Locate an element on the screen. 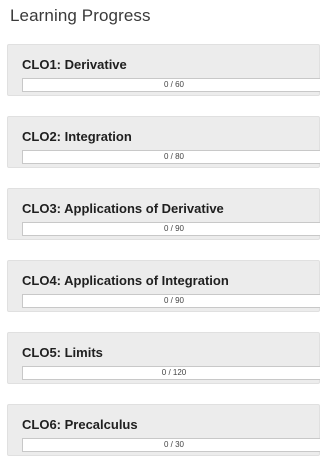  outcome-card-clo1: CLO1: Derivative 0 / 60 is located at coordinates (163, 70).